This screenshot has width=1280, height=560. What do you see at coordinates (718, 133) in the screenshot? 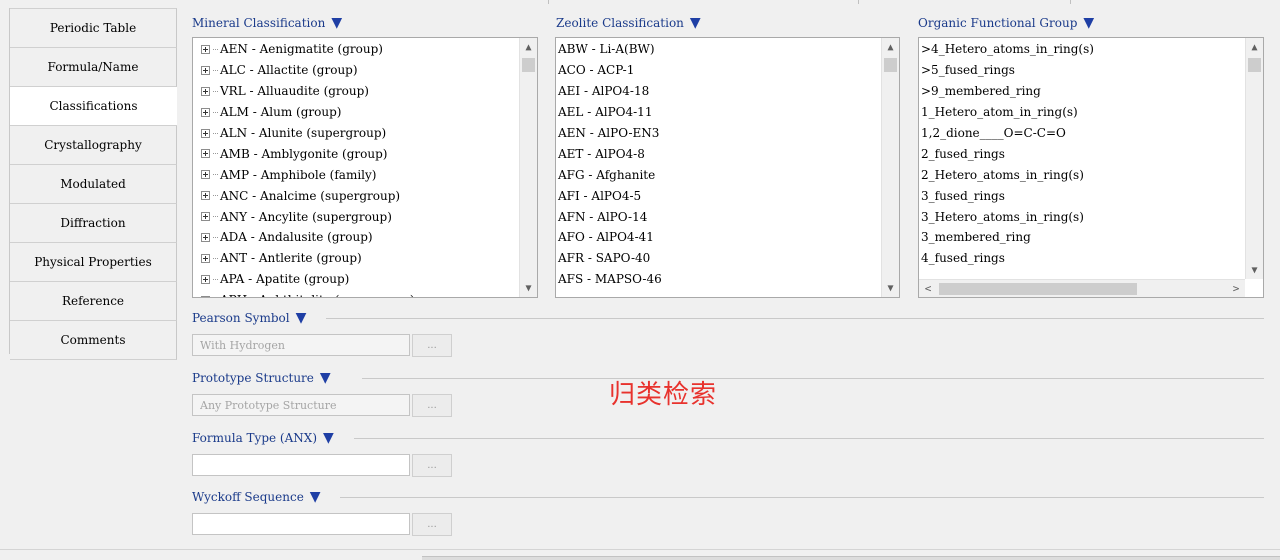
I see `list-item: AEN - AlPO-EN3` at bounding box center [718, 133].